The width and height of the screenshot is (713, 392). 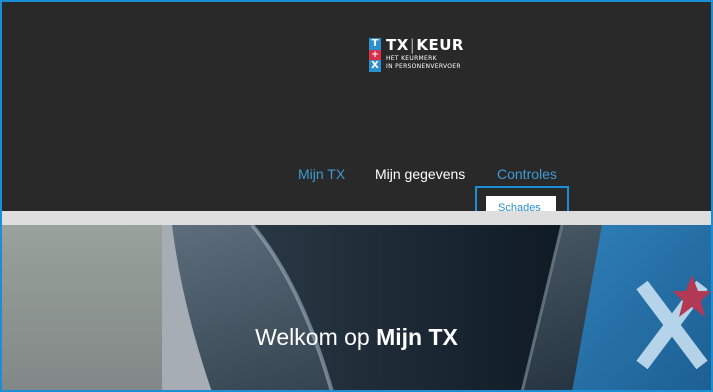 I want to click on logo-text: TX|KEUR HET KEURMERK IN PERSONENVERVOER, so click(x=425, y=54).